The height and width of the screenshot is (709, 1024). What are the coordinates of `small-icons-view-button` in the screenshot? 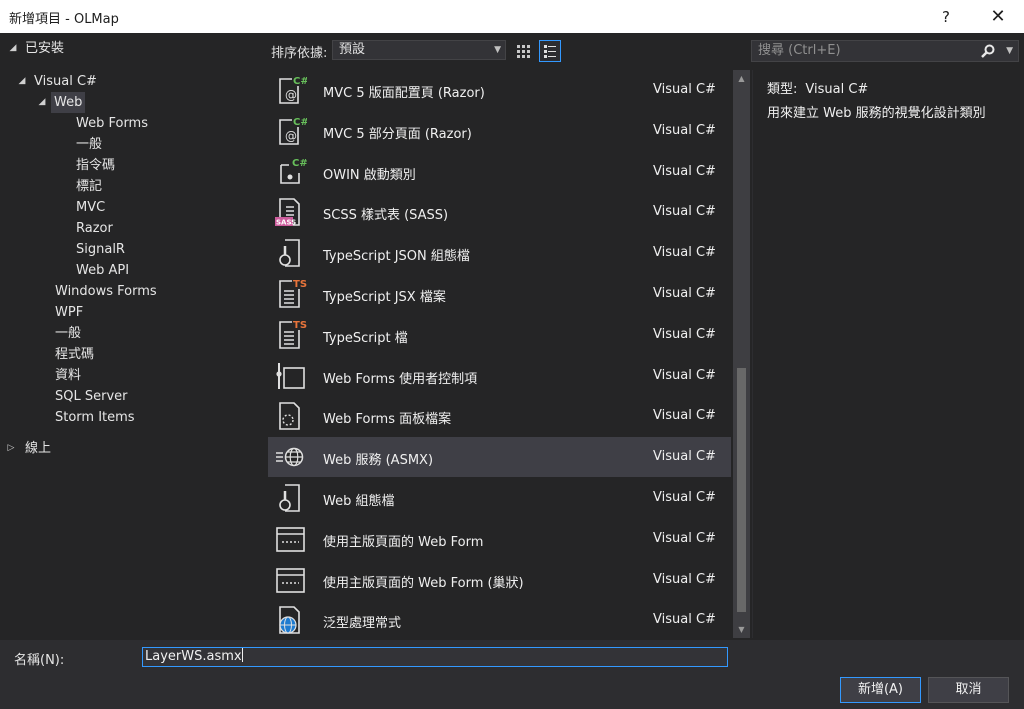 It's located at (523, 51).